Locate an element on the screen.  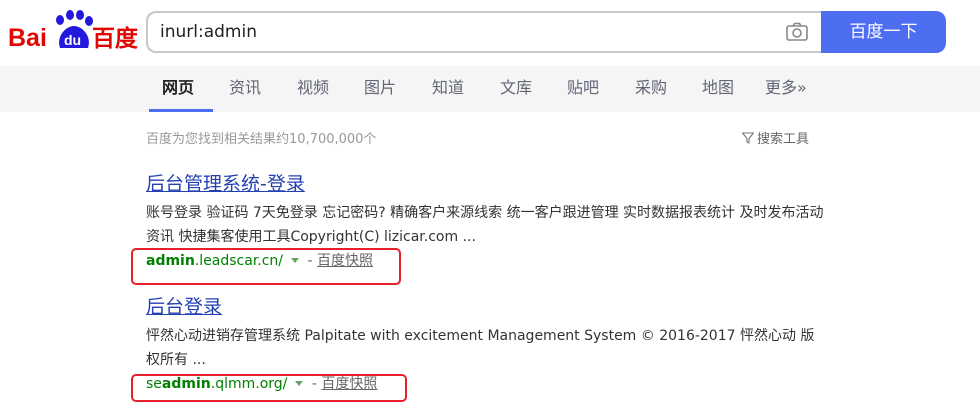
logo-text-right: 百度 is located at coordinates (115, 38).